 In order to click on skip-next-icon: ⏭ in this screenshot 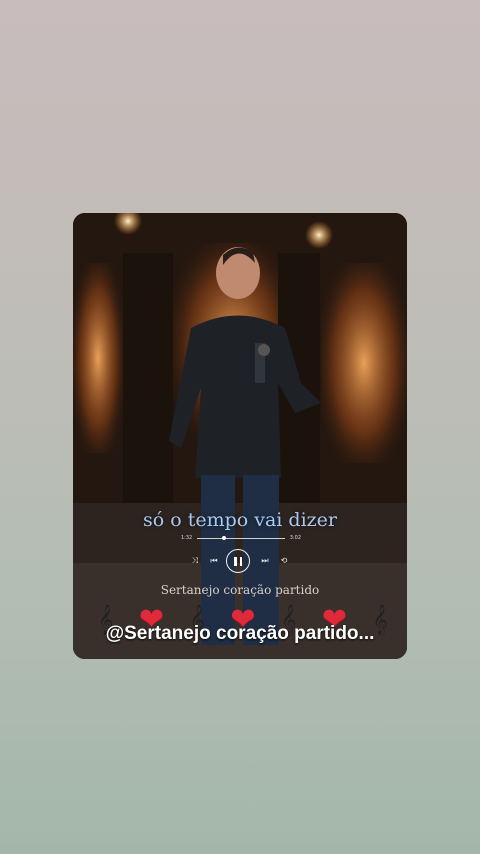, I will do `click(265, 561)`.